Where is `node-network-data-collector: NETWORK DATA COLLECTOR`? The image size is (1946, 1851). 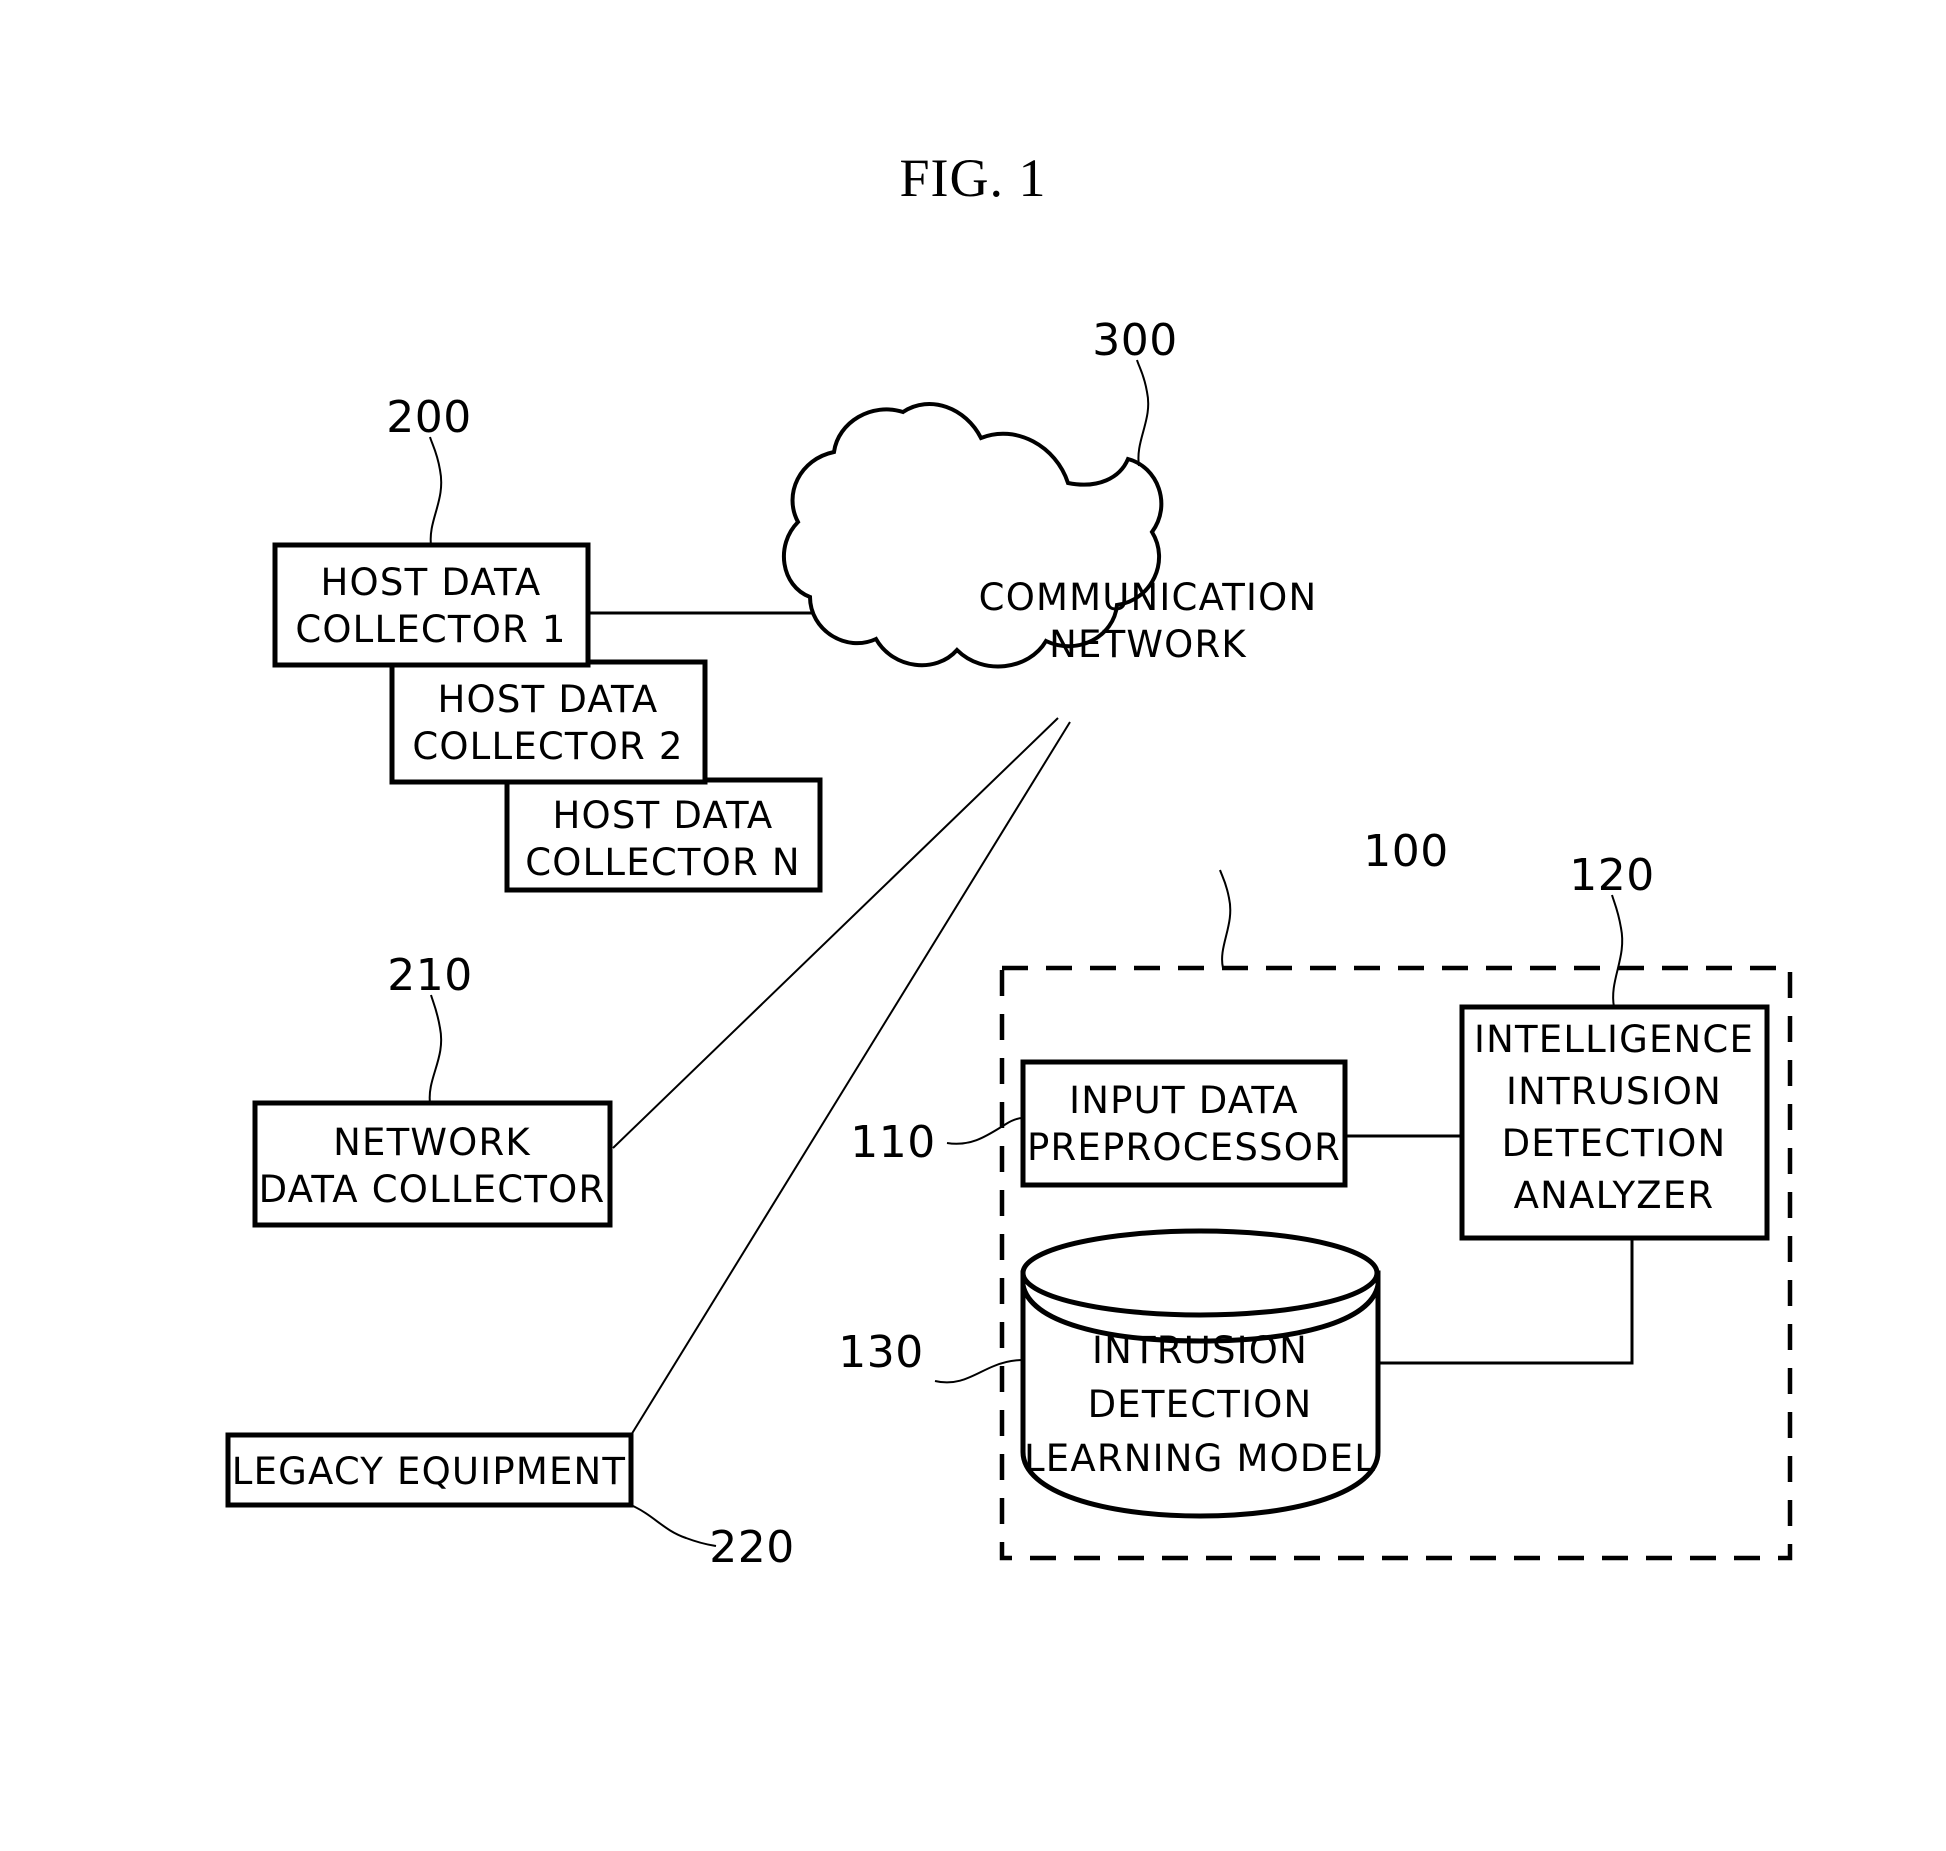
node-network-data-collector: NETWORK DATA COLLECTOR is located at coordinates (432, 1164).